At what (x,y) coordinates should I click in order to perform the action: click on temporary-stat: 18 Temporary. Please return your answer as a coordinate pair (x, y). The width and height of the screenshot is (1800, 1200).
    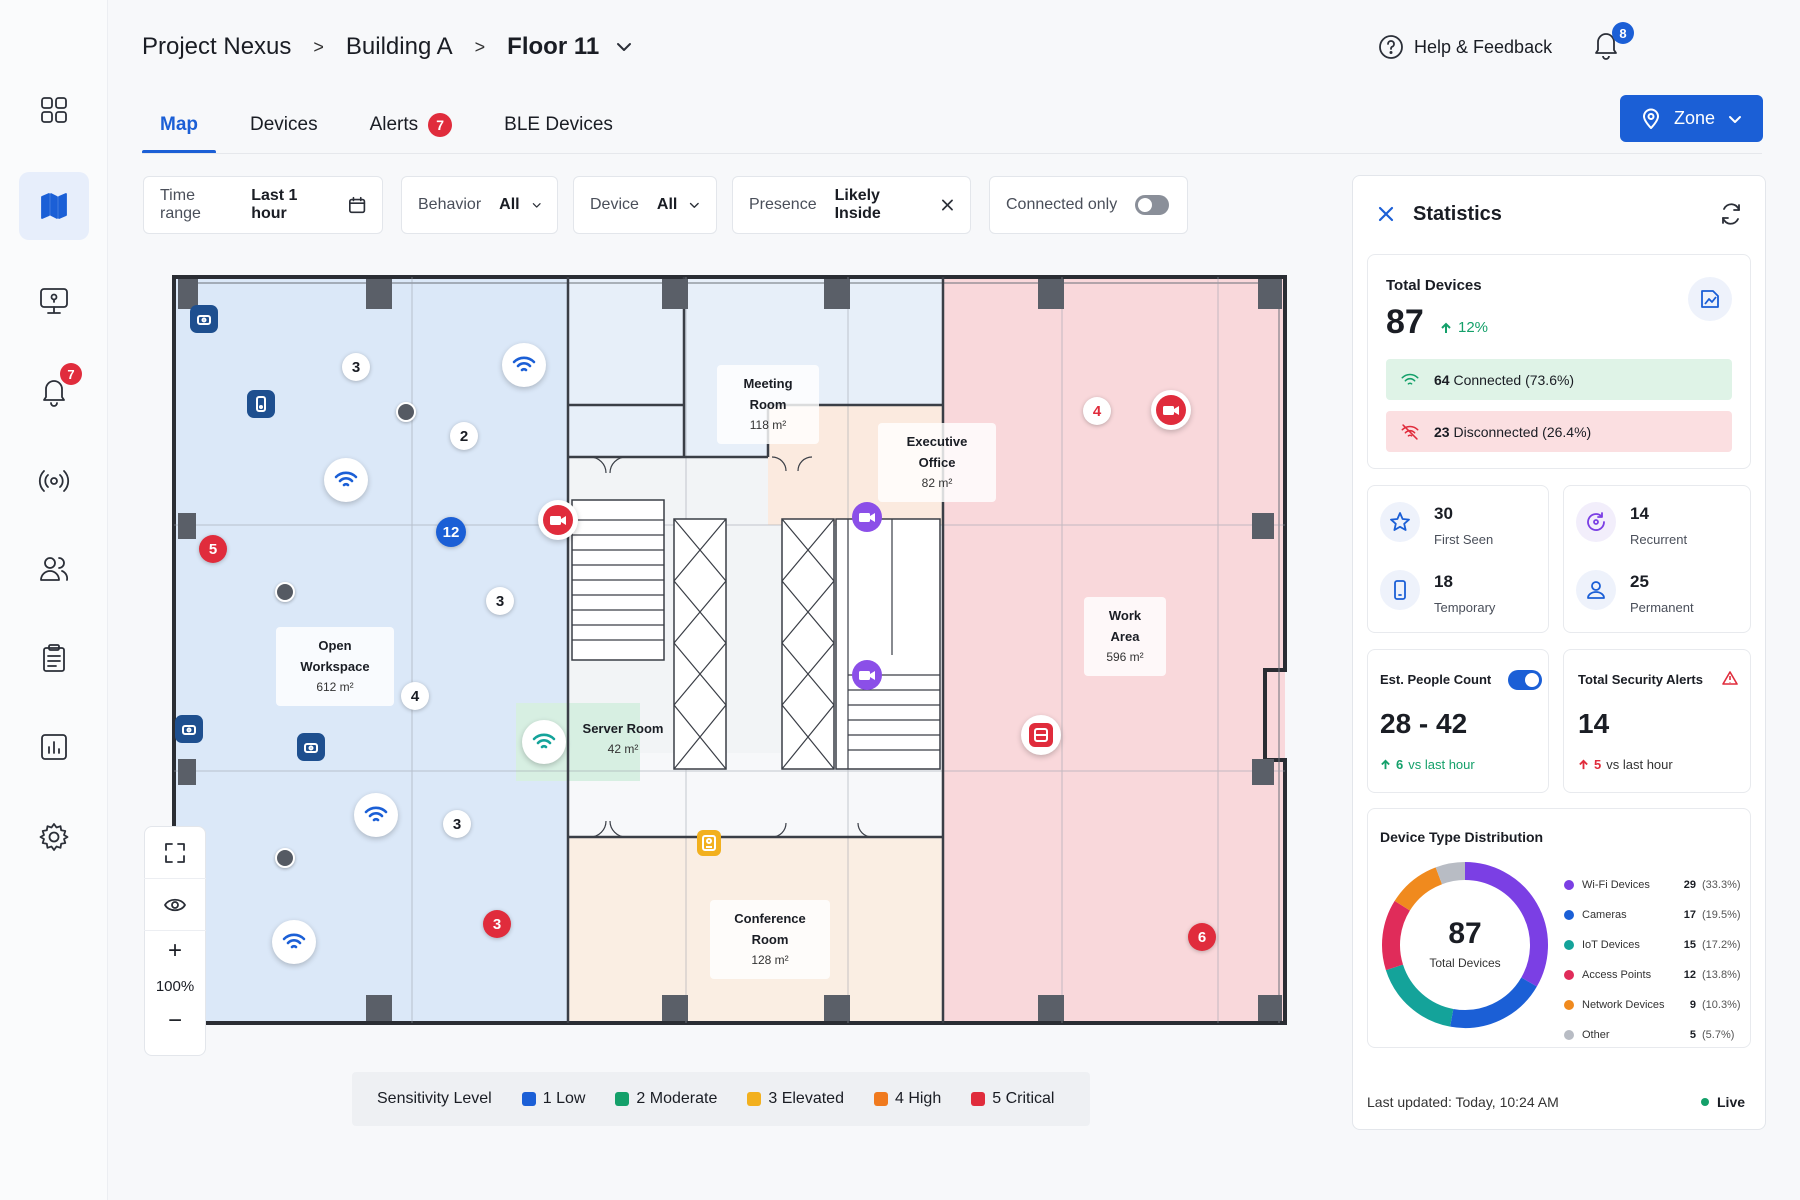
    Looking at the image, I should click on (1437, 592).